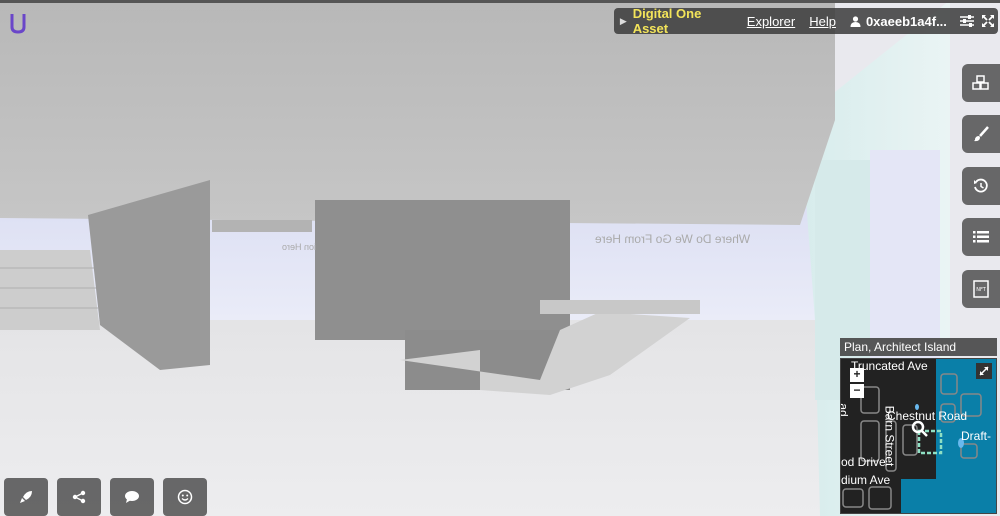  What do you see at coordinates (976, 436) in the screenshot?
I see `street-draft: Draft-` at bounding box center [976, 436].